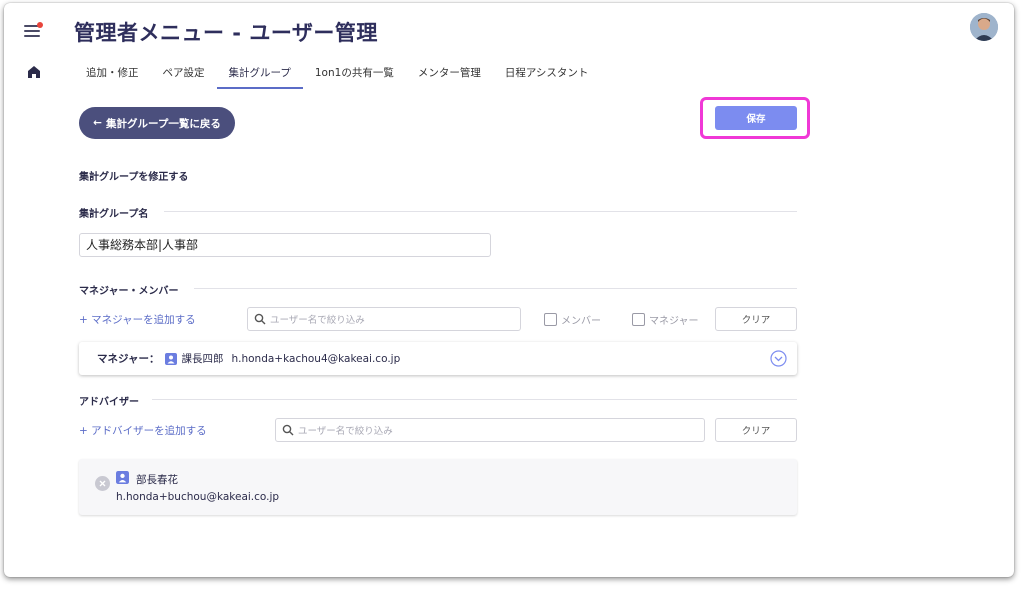 The height and width of the screenshot is (589, 1024). I want to click on back-button-label: 集計グループ一覧に戻る, so click(163, 123).